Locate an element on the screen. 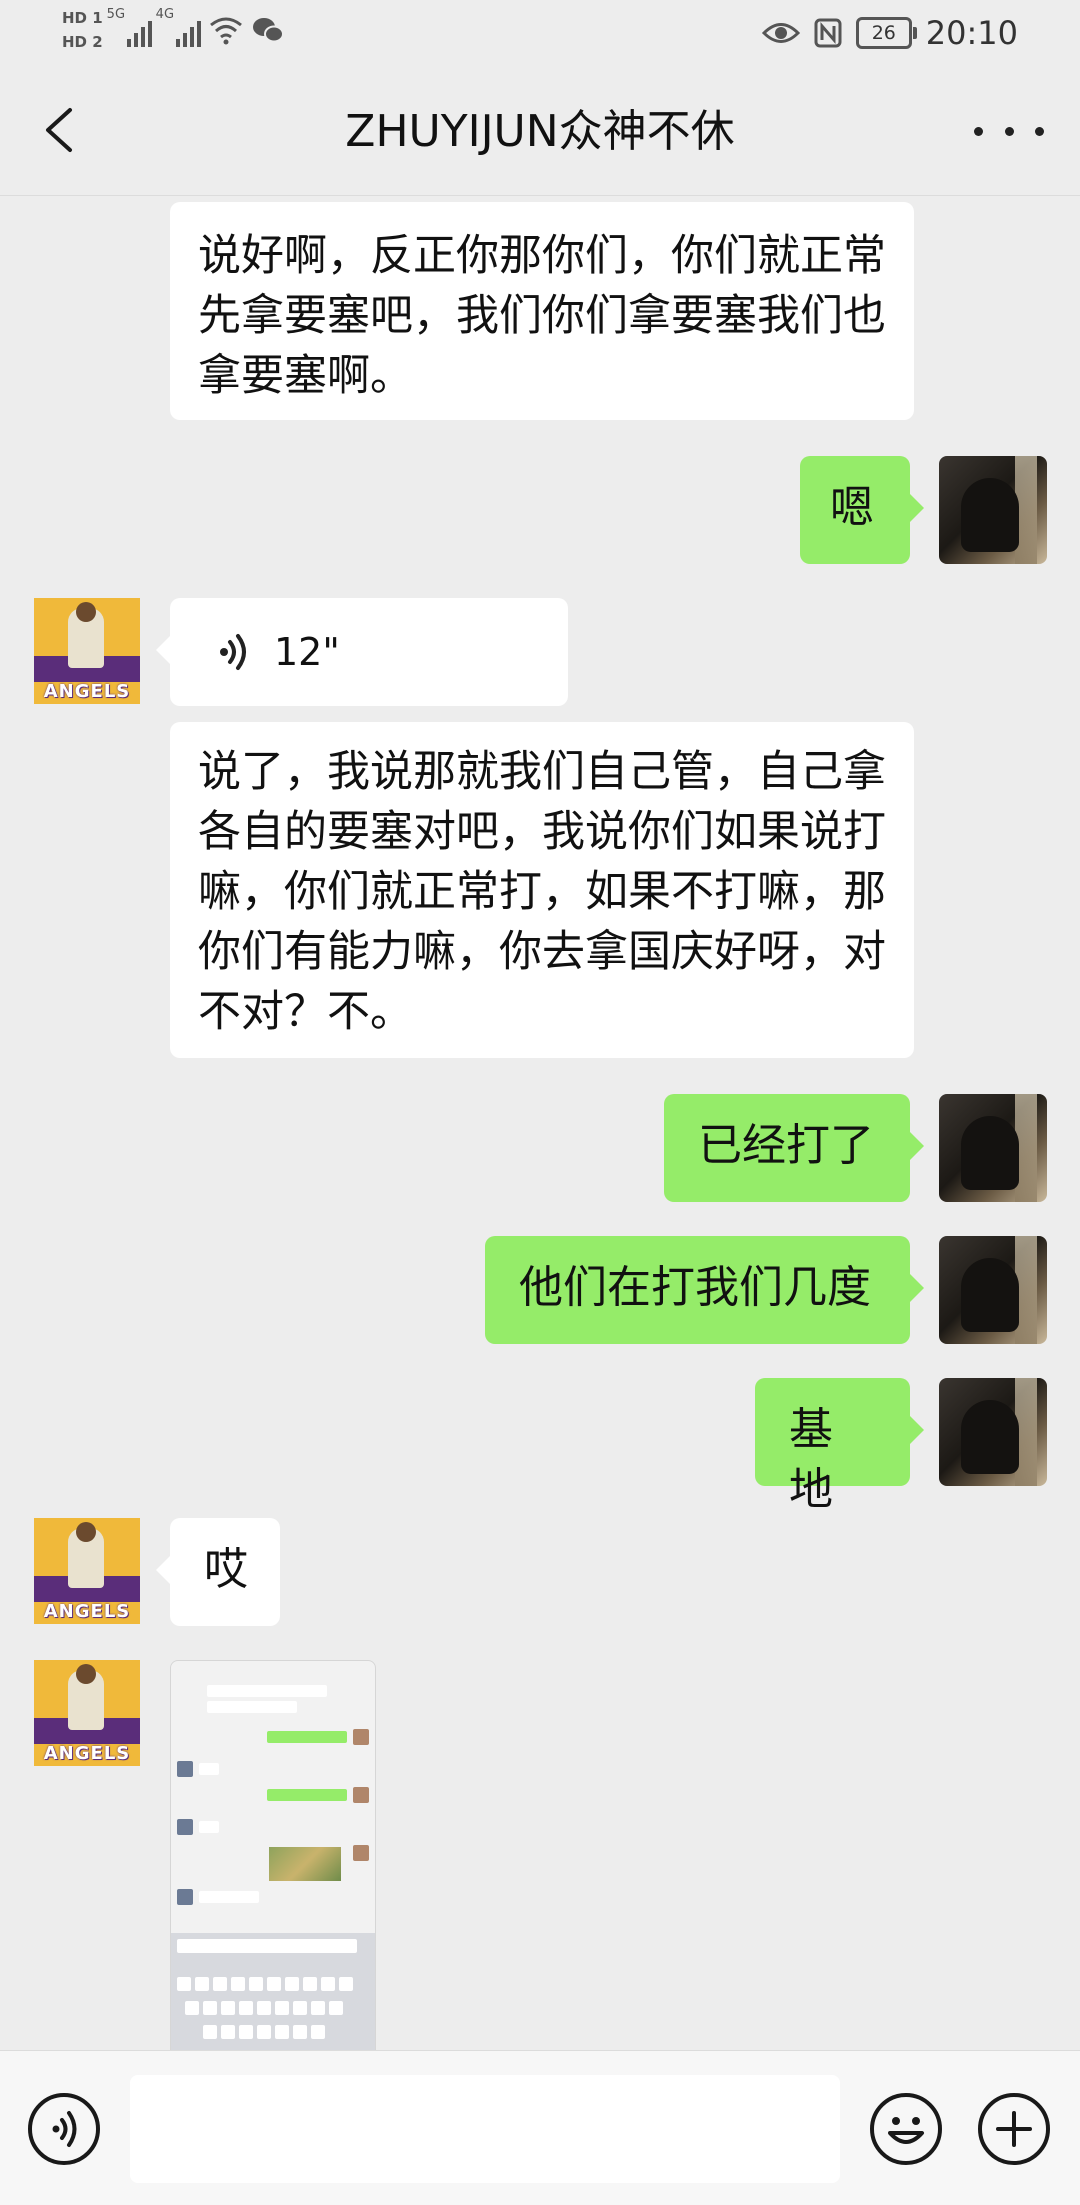 The image size is (1080, 2205). chat-header: ZHUYIJUN众神不休 is located at coordinates (540, 133).